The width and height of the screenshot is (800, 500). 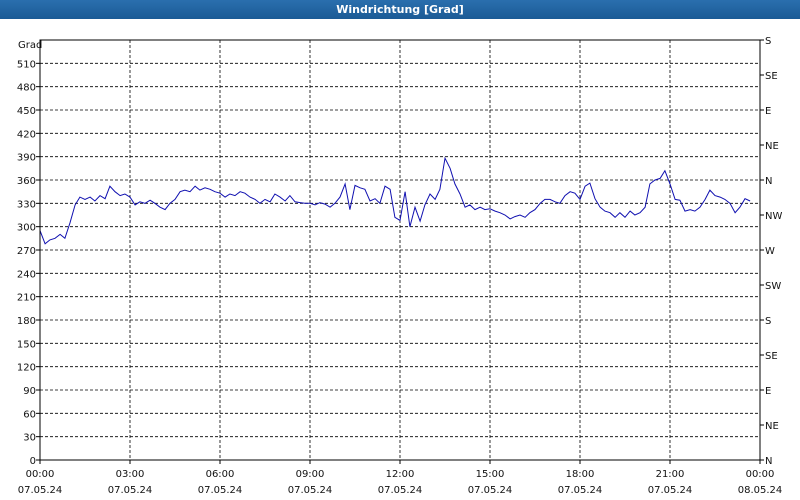 What do you see at coordinates (220, 474) in the screenshot?
I see `x-tick-time: 06:00` at bounding box center [220, 474].